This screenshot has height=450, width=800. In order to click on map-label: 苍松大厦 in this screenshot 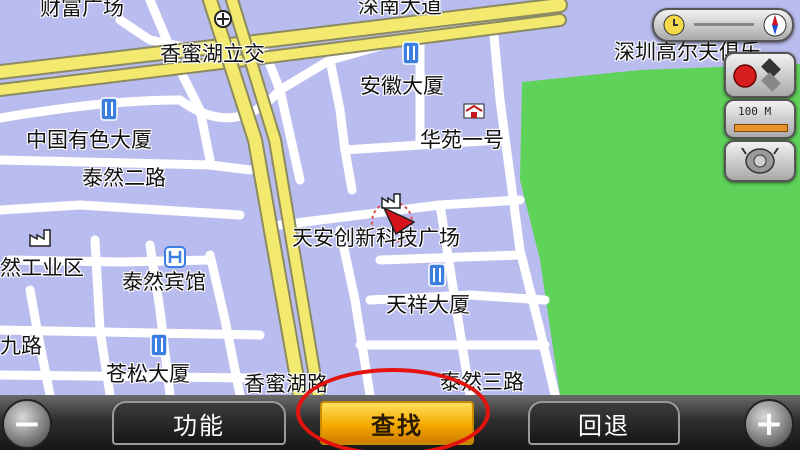, I will do `click(148, 374)`.